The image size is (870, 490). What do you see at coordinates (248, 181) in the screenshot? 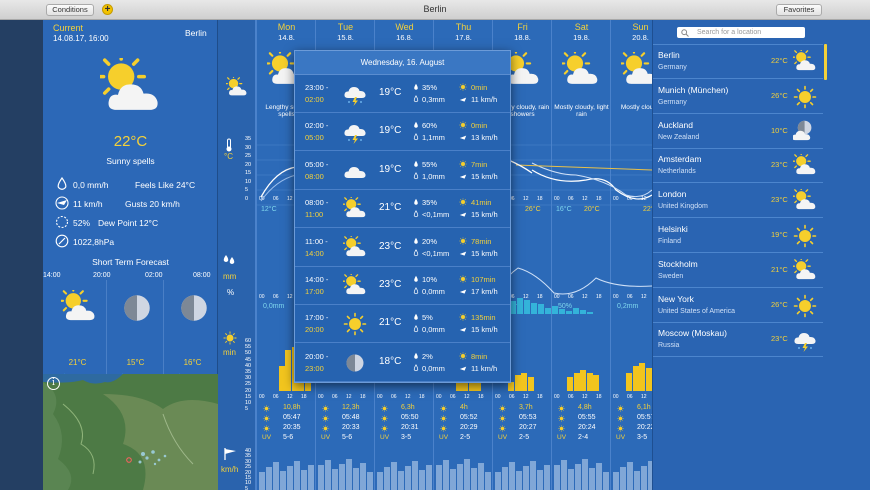
I see `axis-tick: 10` at bounding box center [248, 181].